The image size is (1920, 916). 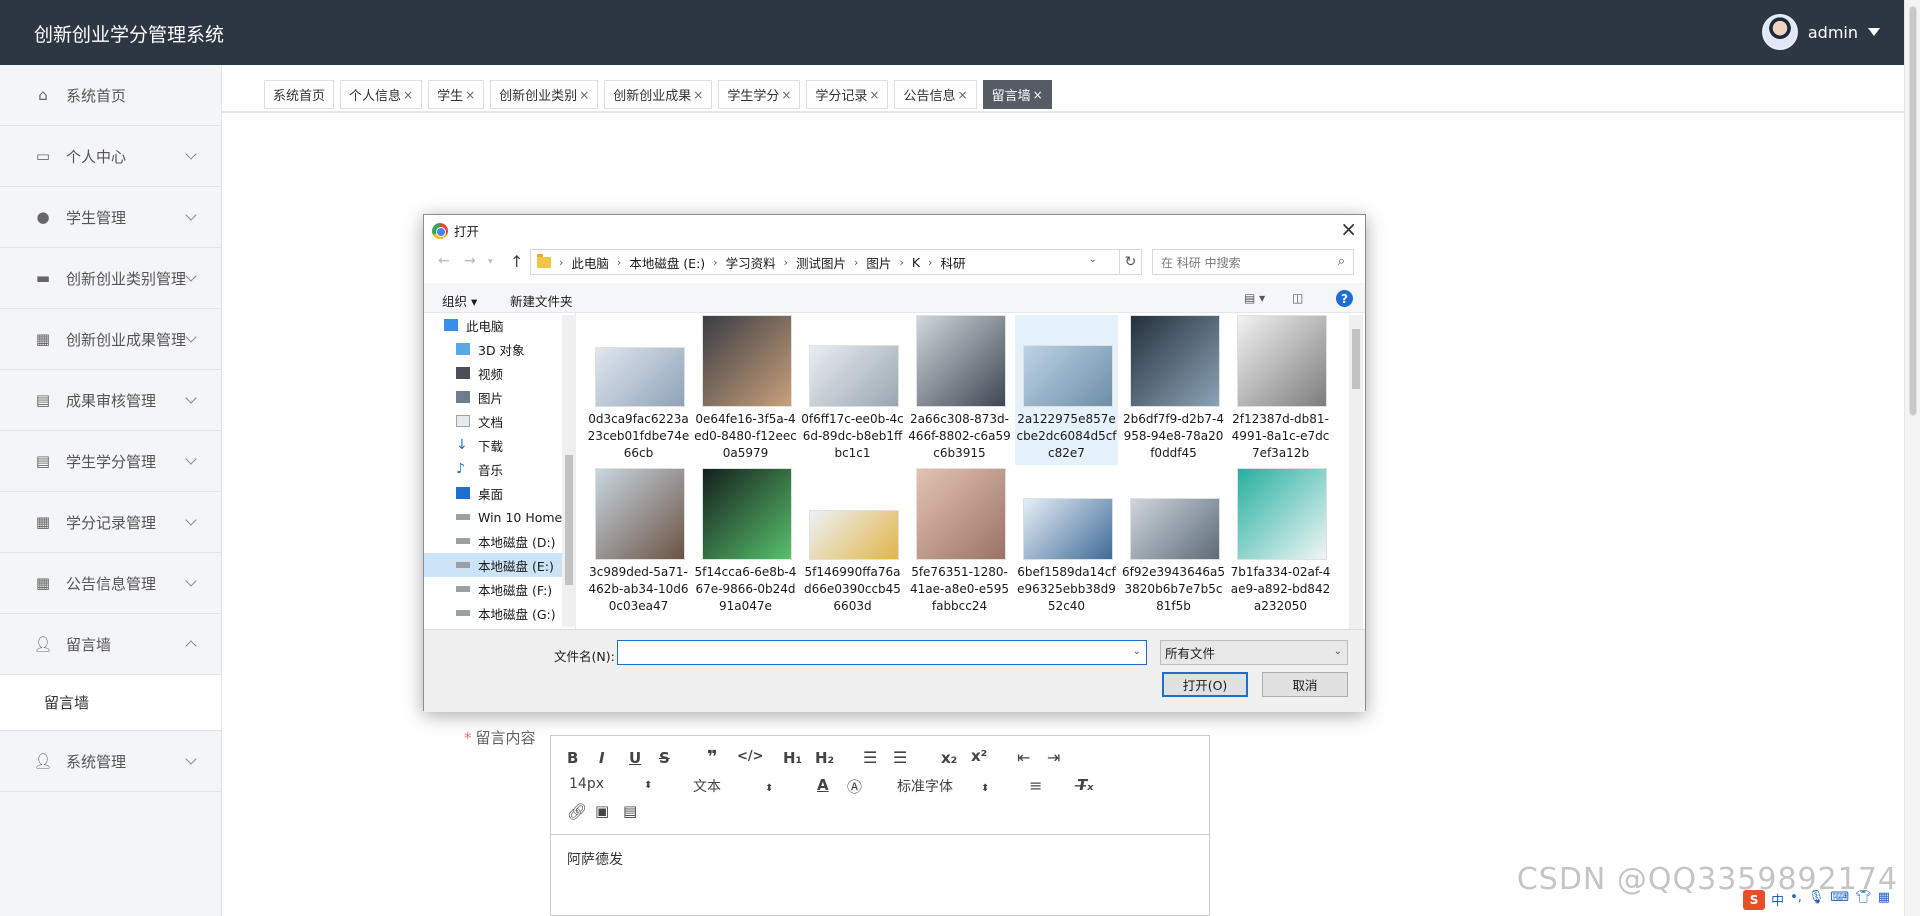 I want to click on username: admin, so click(x=1833, y=32).